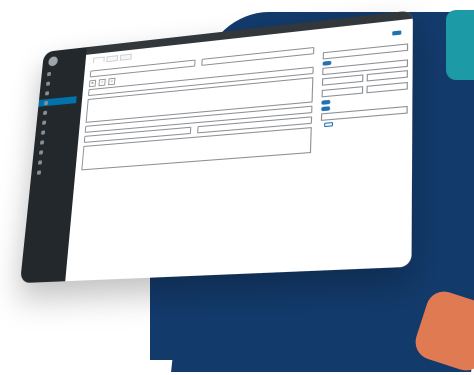 The width and height of the screenshot is (474, 375). I want to click on bold-icon: B, so click(92, 84).